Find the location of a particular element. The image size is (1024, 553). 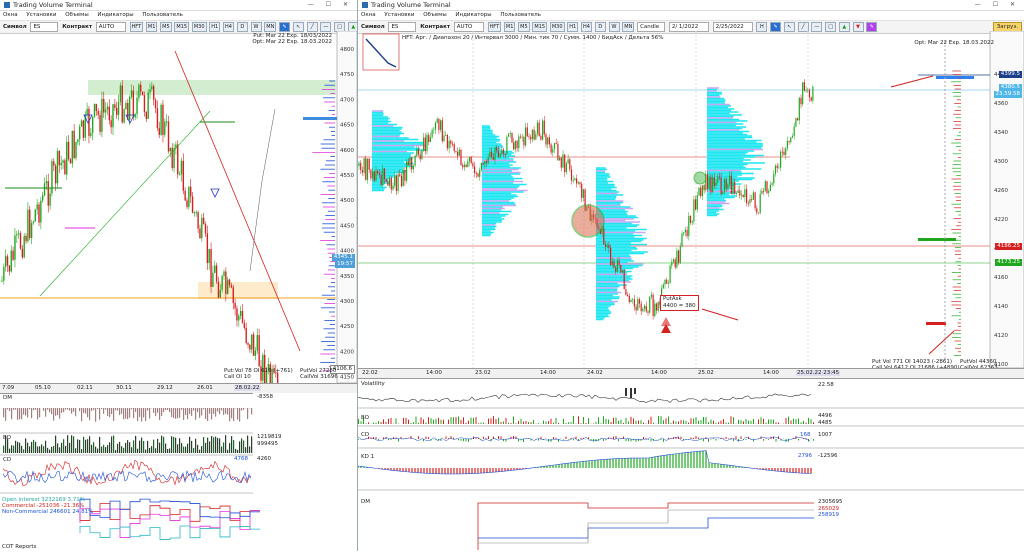

price-tick-label: 4650 is located at coordinates (347, 126).